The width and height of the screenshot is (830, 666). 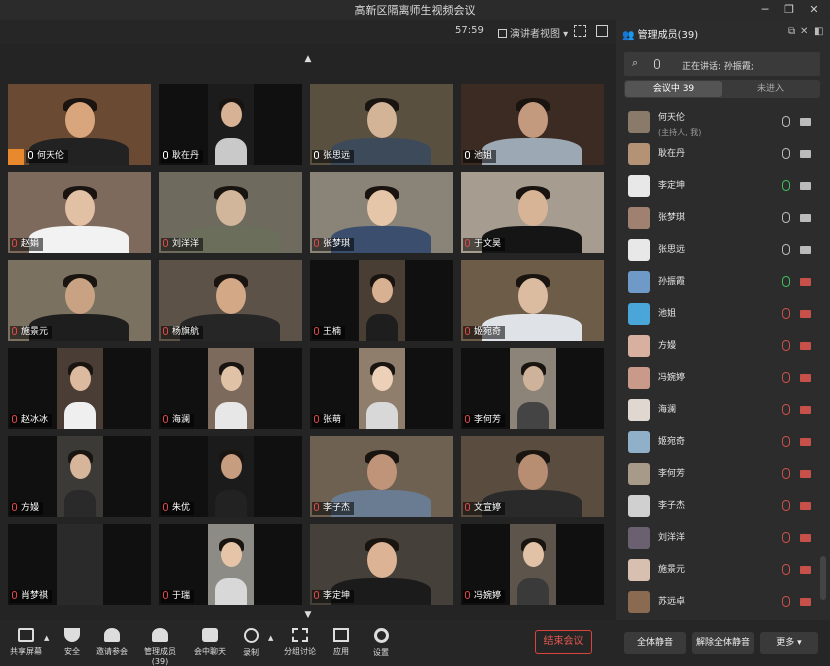 I want to click on share-screen-button: 共享屏幕, so click(x=26, y=642).